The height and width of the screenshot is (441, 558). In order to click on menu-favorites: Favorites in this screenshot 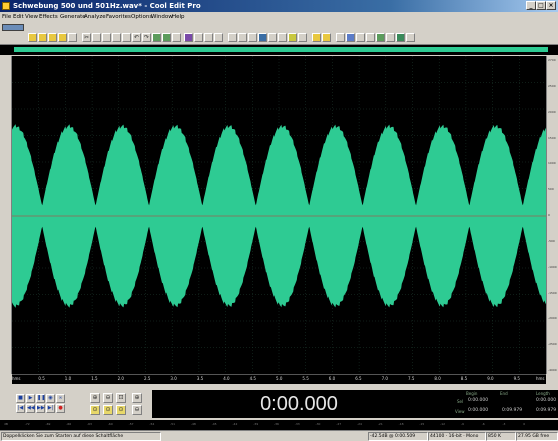, I will do `click(118, 17)`.